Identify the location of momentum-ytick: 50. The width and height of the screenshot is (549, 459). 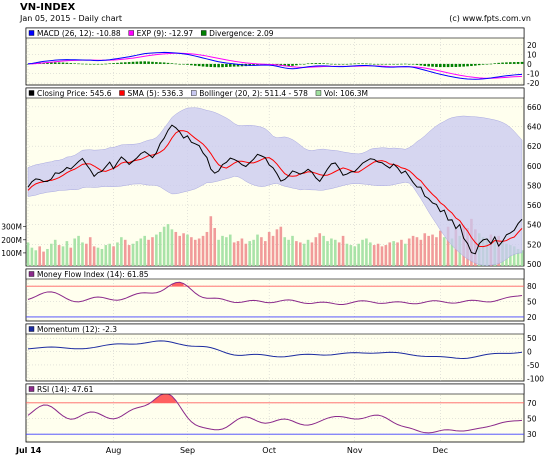
(532, 338).